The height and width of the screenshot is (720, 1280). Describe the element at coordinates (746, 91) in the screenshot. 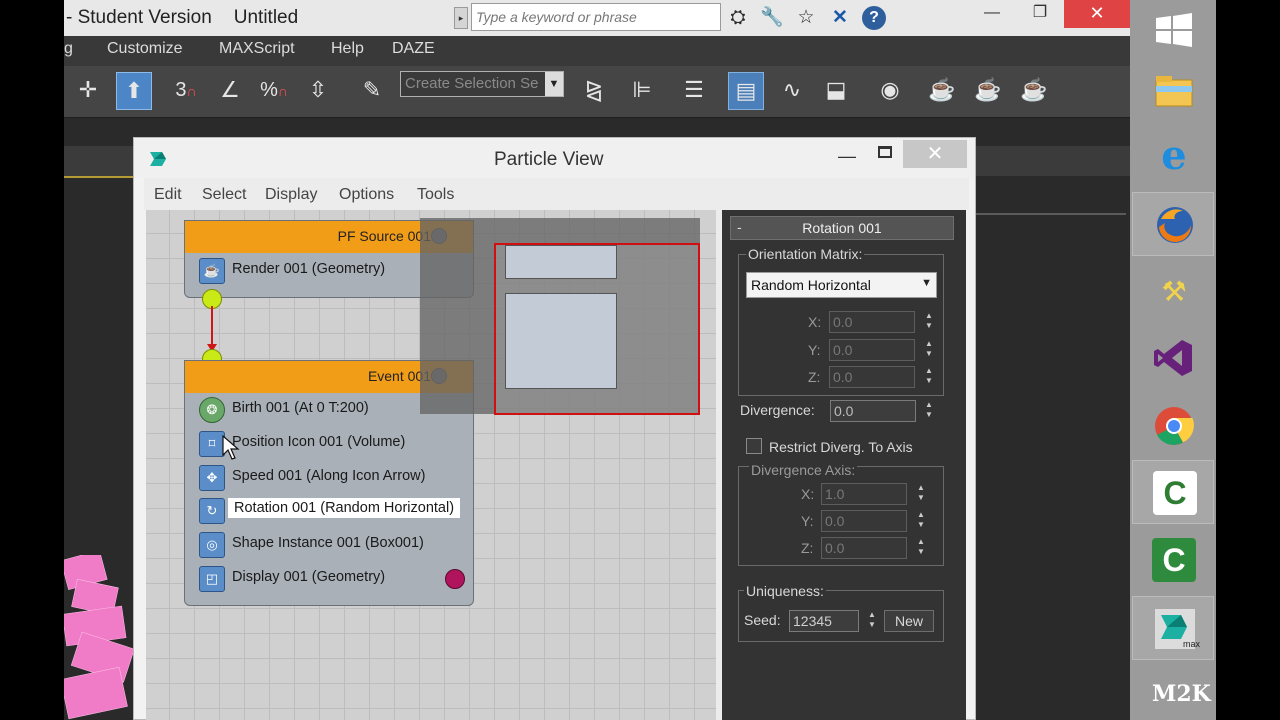

I see `scene-explorer-icon: ▤` at that location.